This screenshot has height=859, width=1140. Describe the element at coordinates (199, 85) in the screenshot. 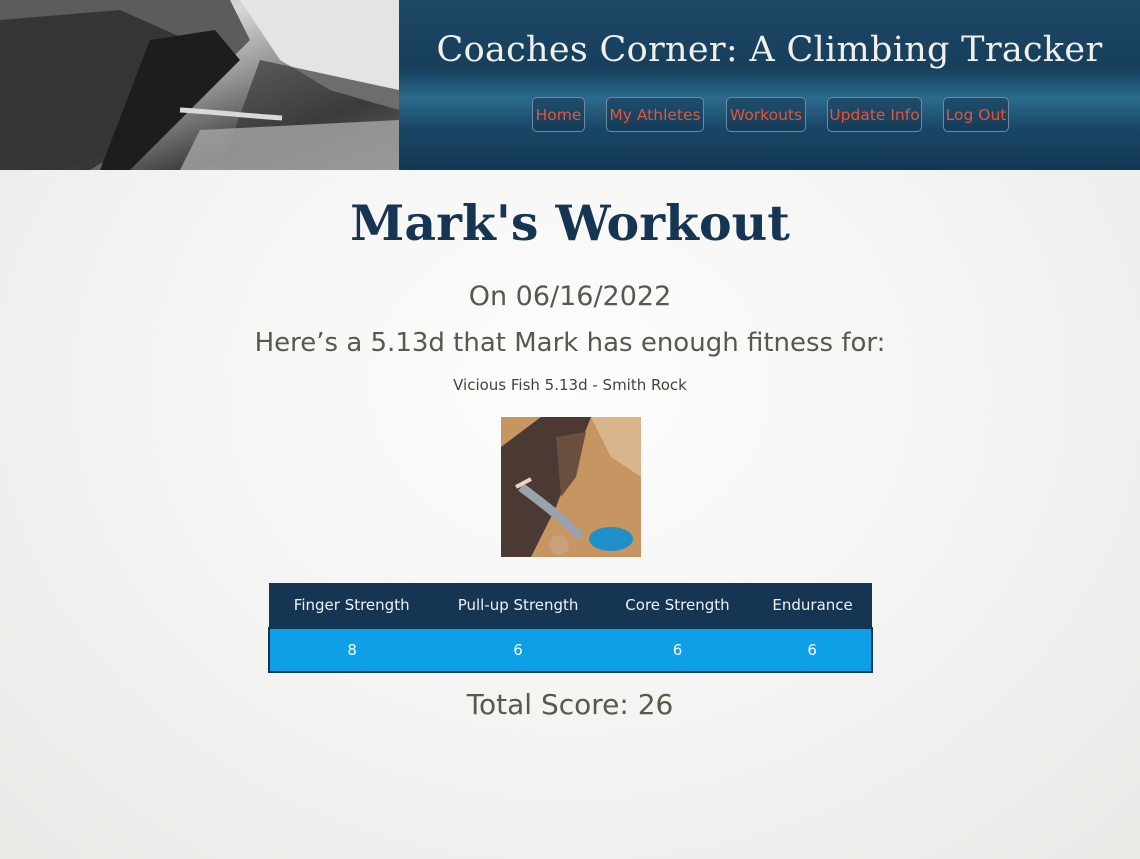

I see `header-hero-image` at that location.